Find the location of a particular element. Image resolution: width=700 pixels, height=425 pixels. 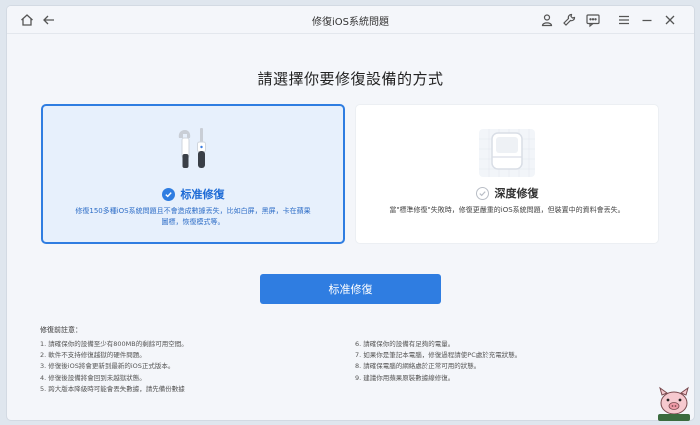

wrench-icon is located at coordinates (569, 20).